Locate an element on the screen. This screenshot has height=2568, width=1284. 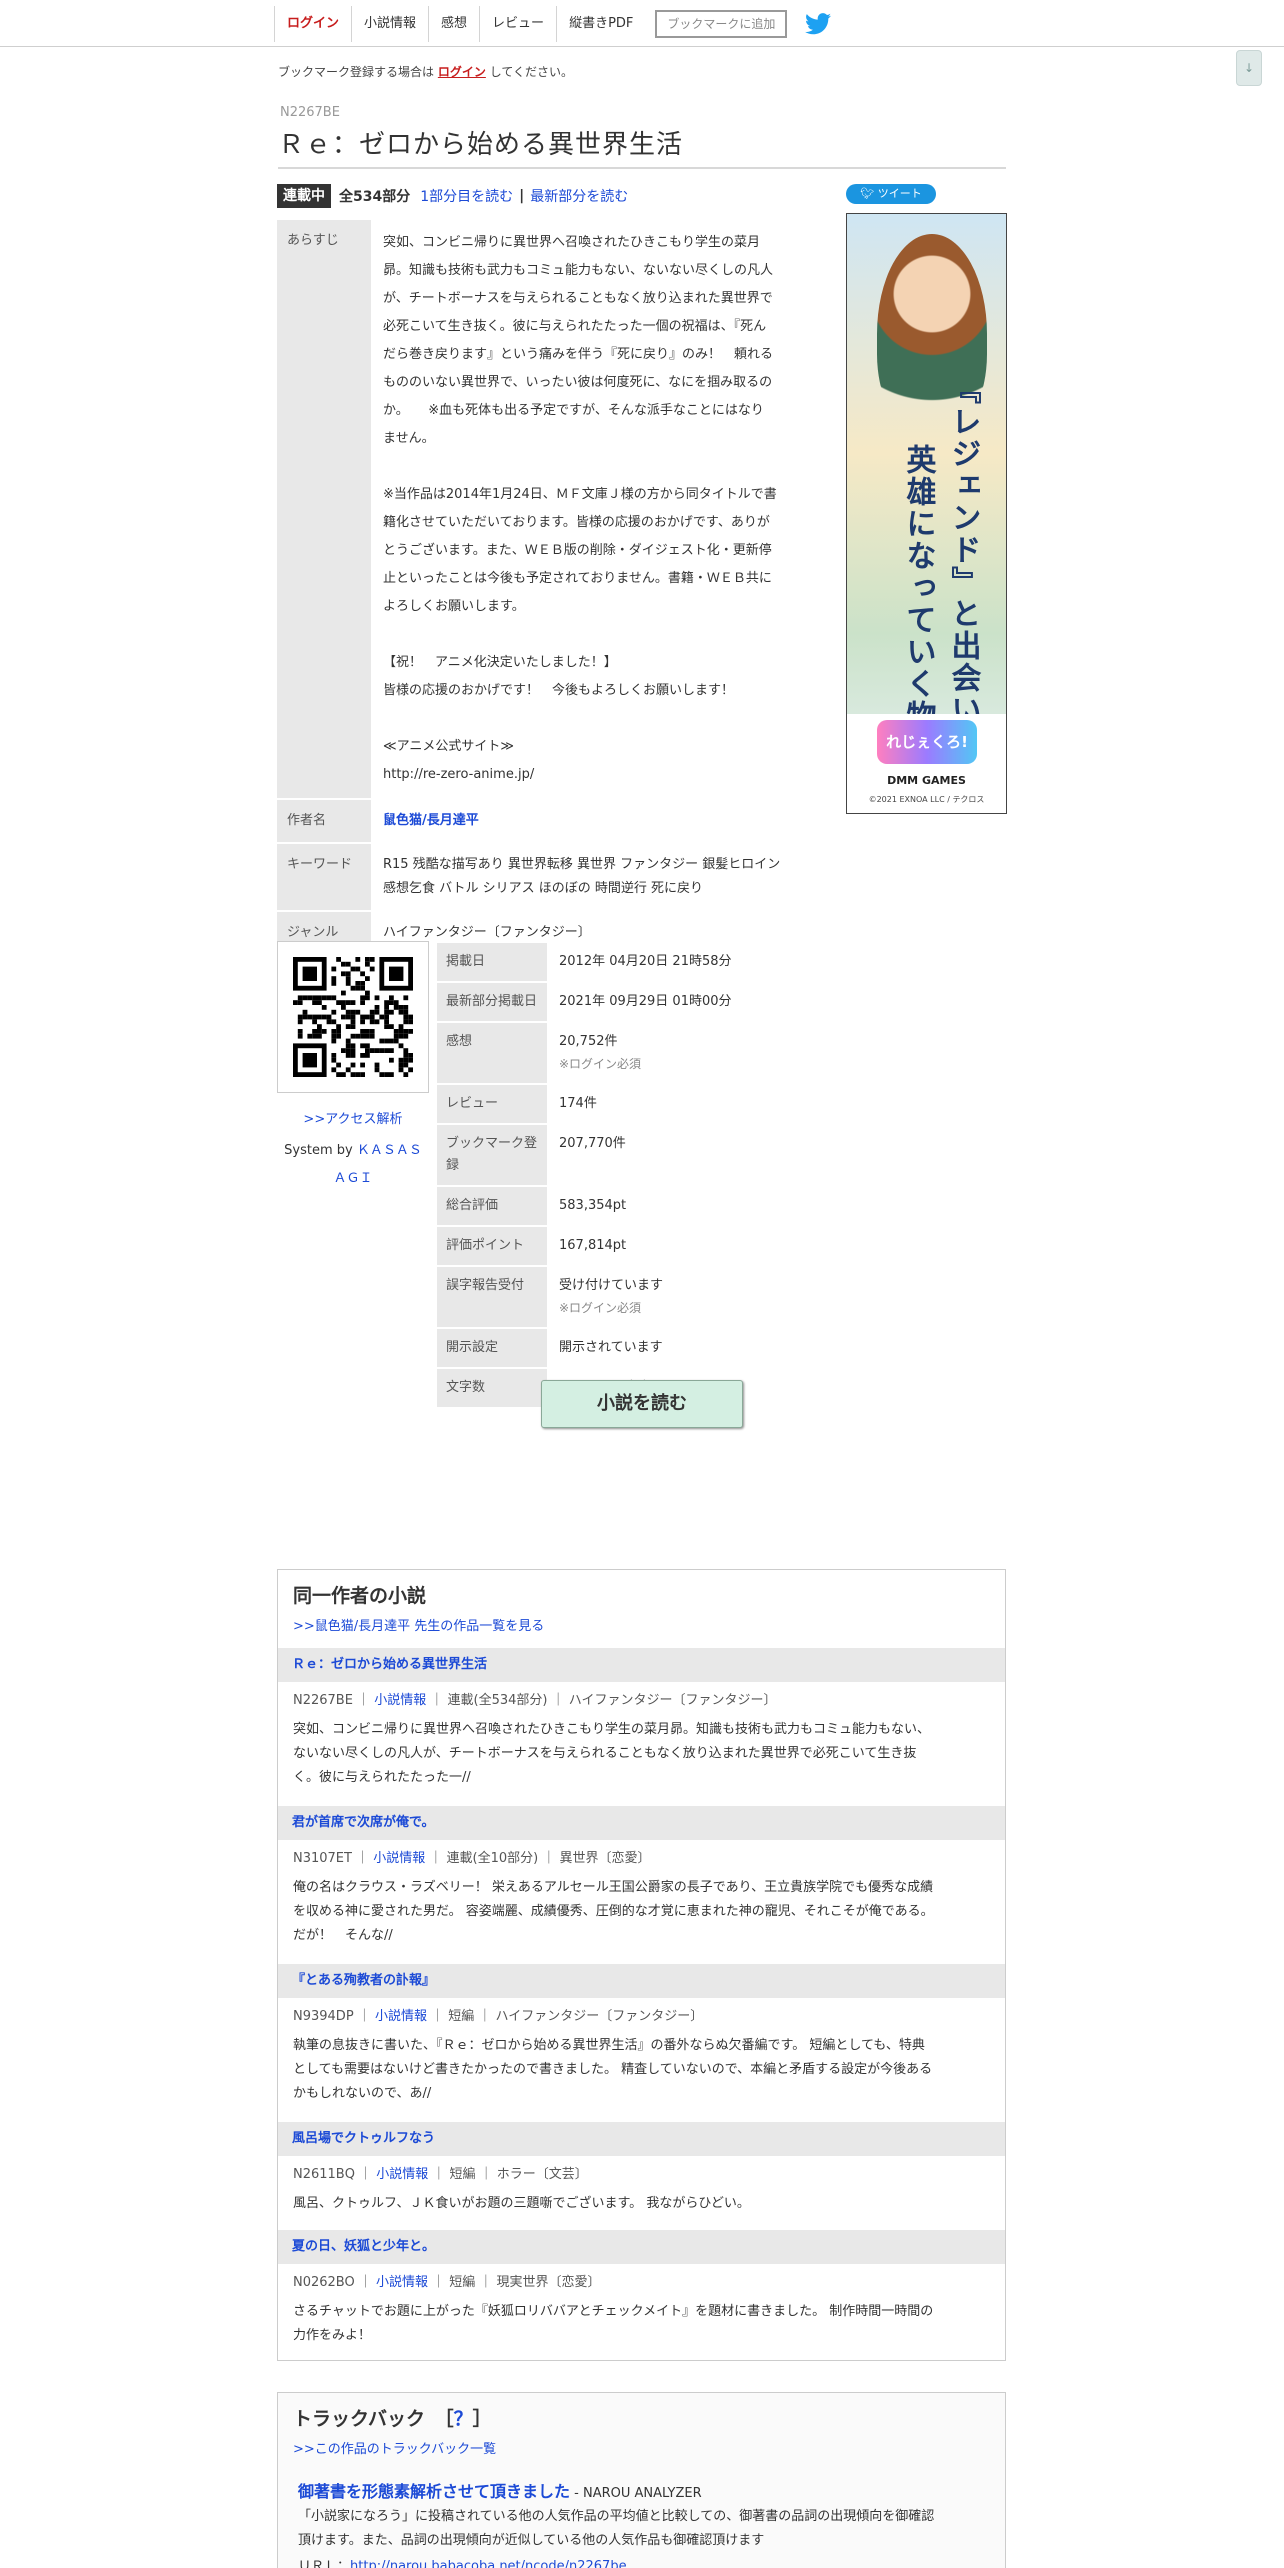
work-ncode: N2267BE is located at coordinates (323, 1700).